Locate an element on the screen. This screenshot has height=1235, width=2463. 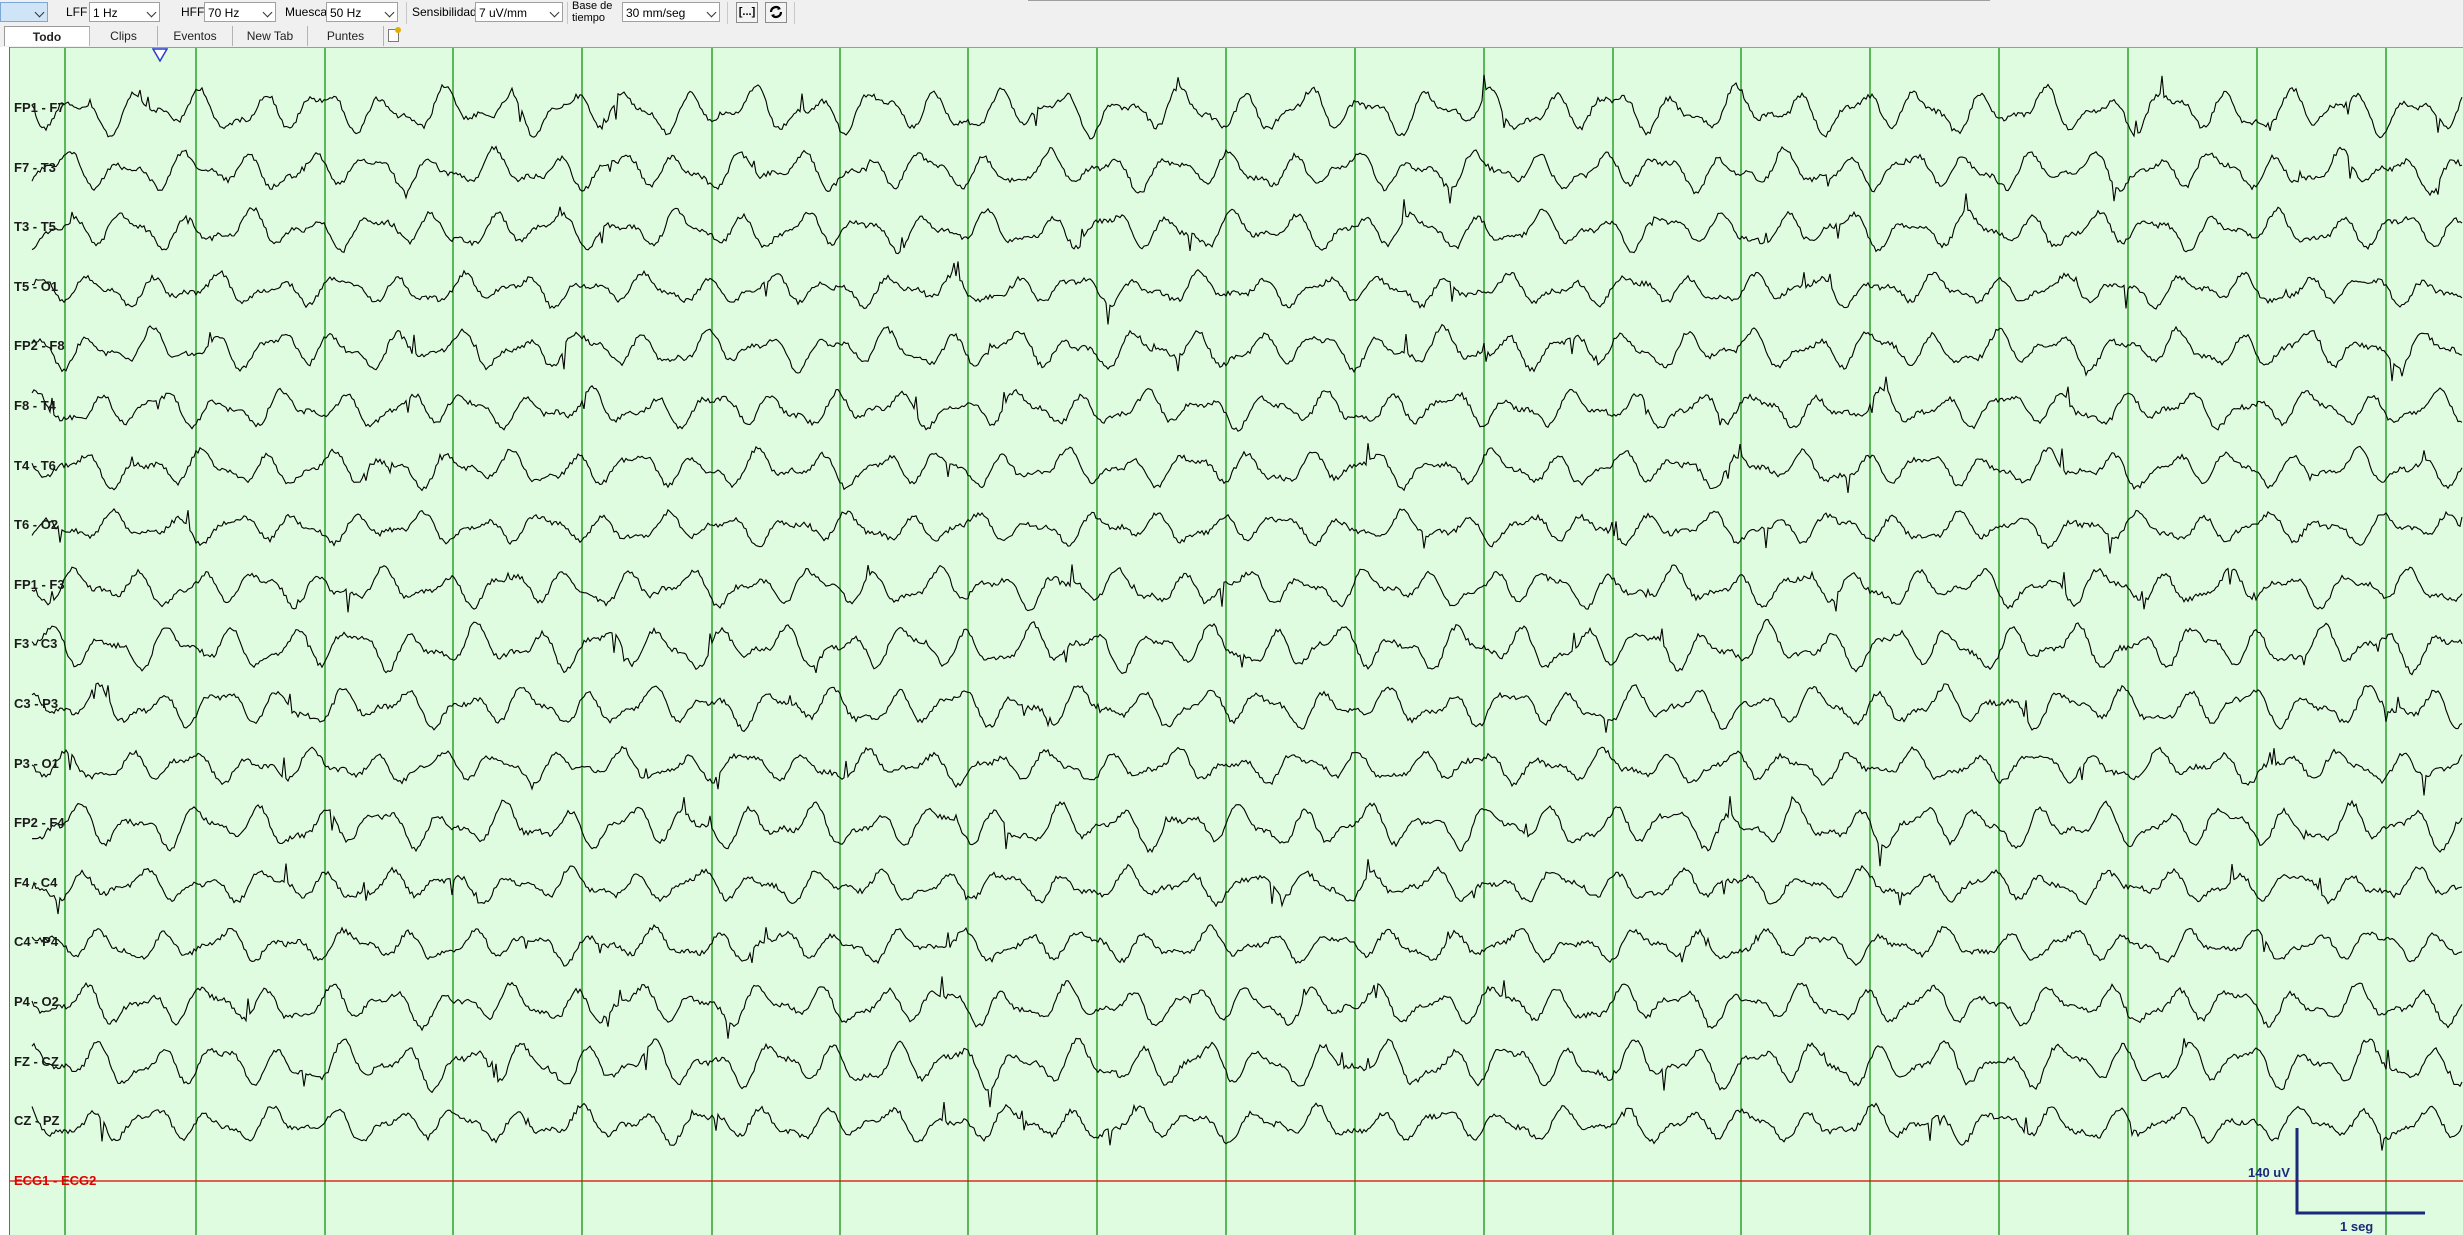
scale-time: 1 seg is located at coordinates (2357, 1226).